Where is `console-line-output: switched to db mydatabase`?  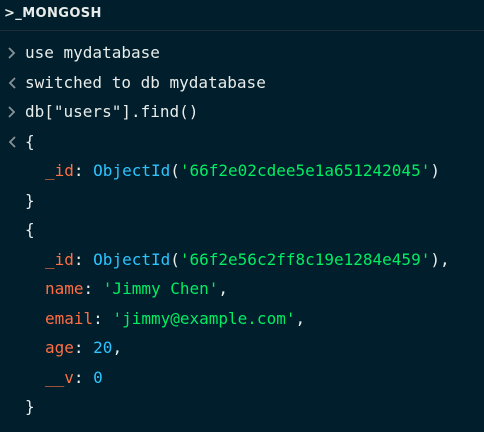
console-line-output: switched to db mydatabase is located at coordinates (242, 83).